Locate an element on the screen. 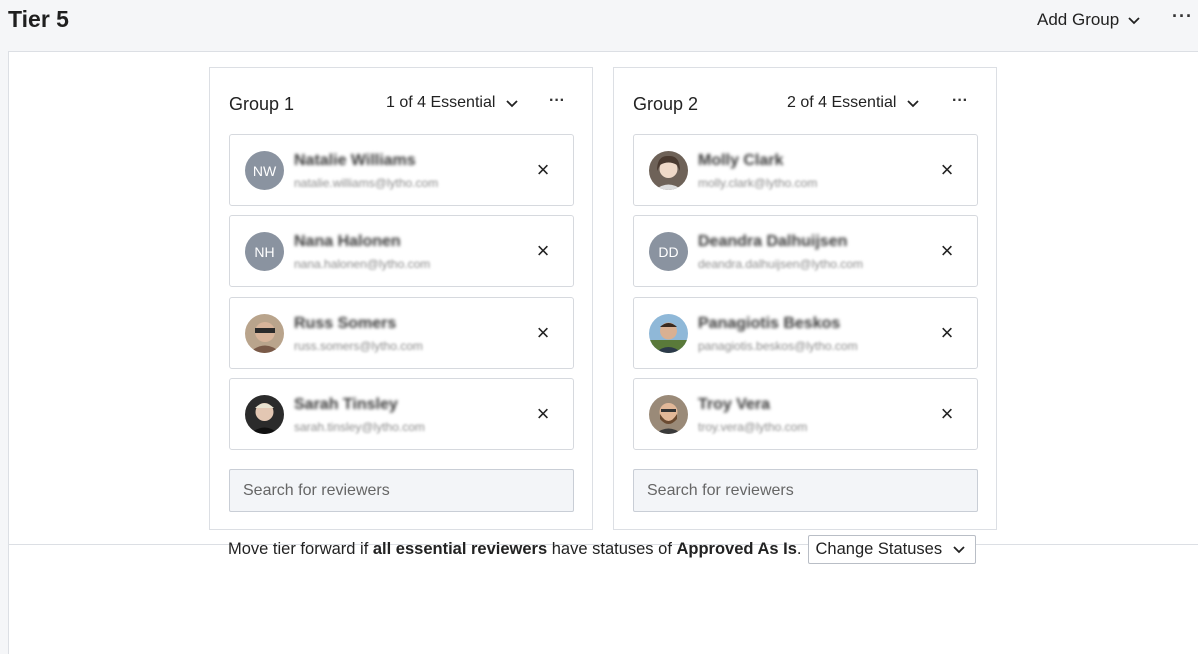 The height and width of the screenshot is (654, 1198). reviewer-email: nana.halonen@lytho.com is located at coordinates (362, 264).